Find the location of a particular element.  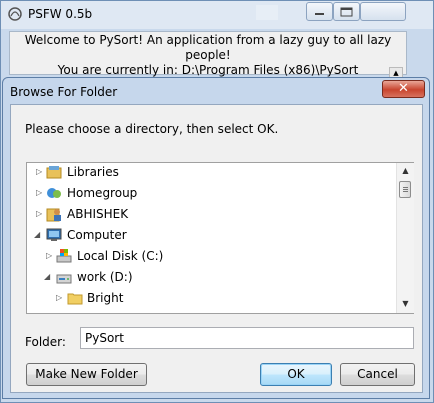

tree-item-label: Computer is located at coordinates (97, 235).